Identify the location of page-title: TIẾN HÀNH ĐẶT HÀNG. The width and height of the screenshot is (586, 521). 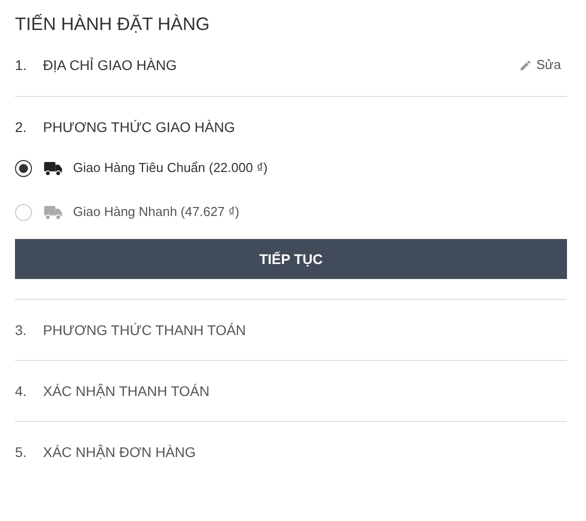
(113, 24).